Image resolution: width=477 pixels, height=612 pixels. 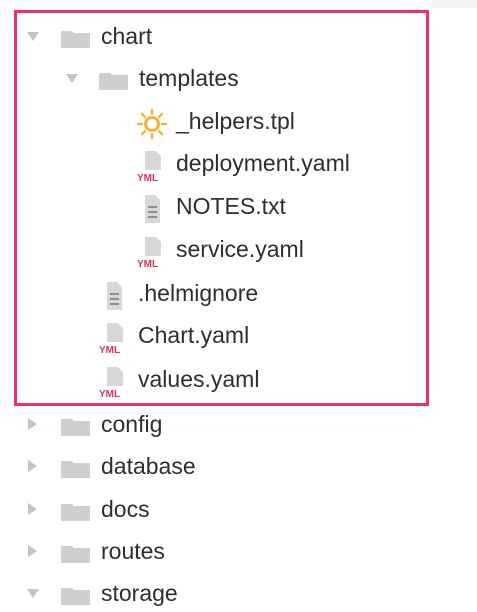 What do you see at coordinates (133, 551) in the screenshot?
I see `tree-item-label: routes` at bounding box center [133, 551].